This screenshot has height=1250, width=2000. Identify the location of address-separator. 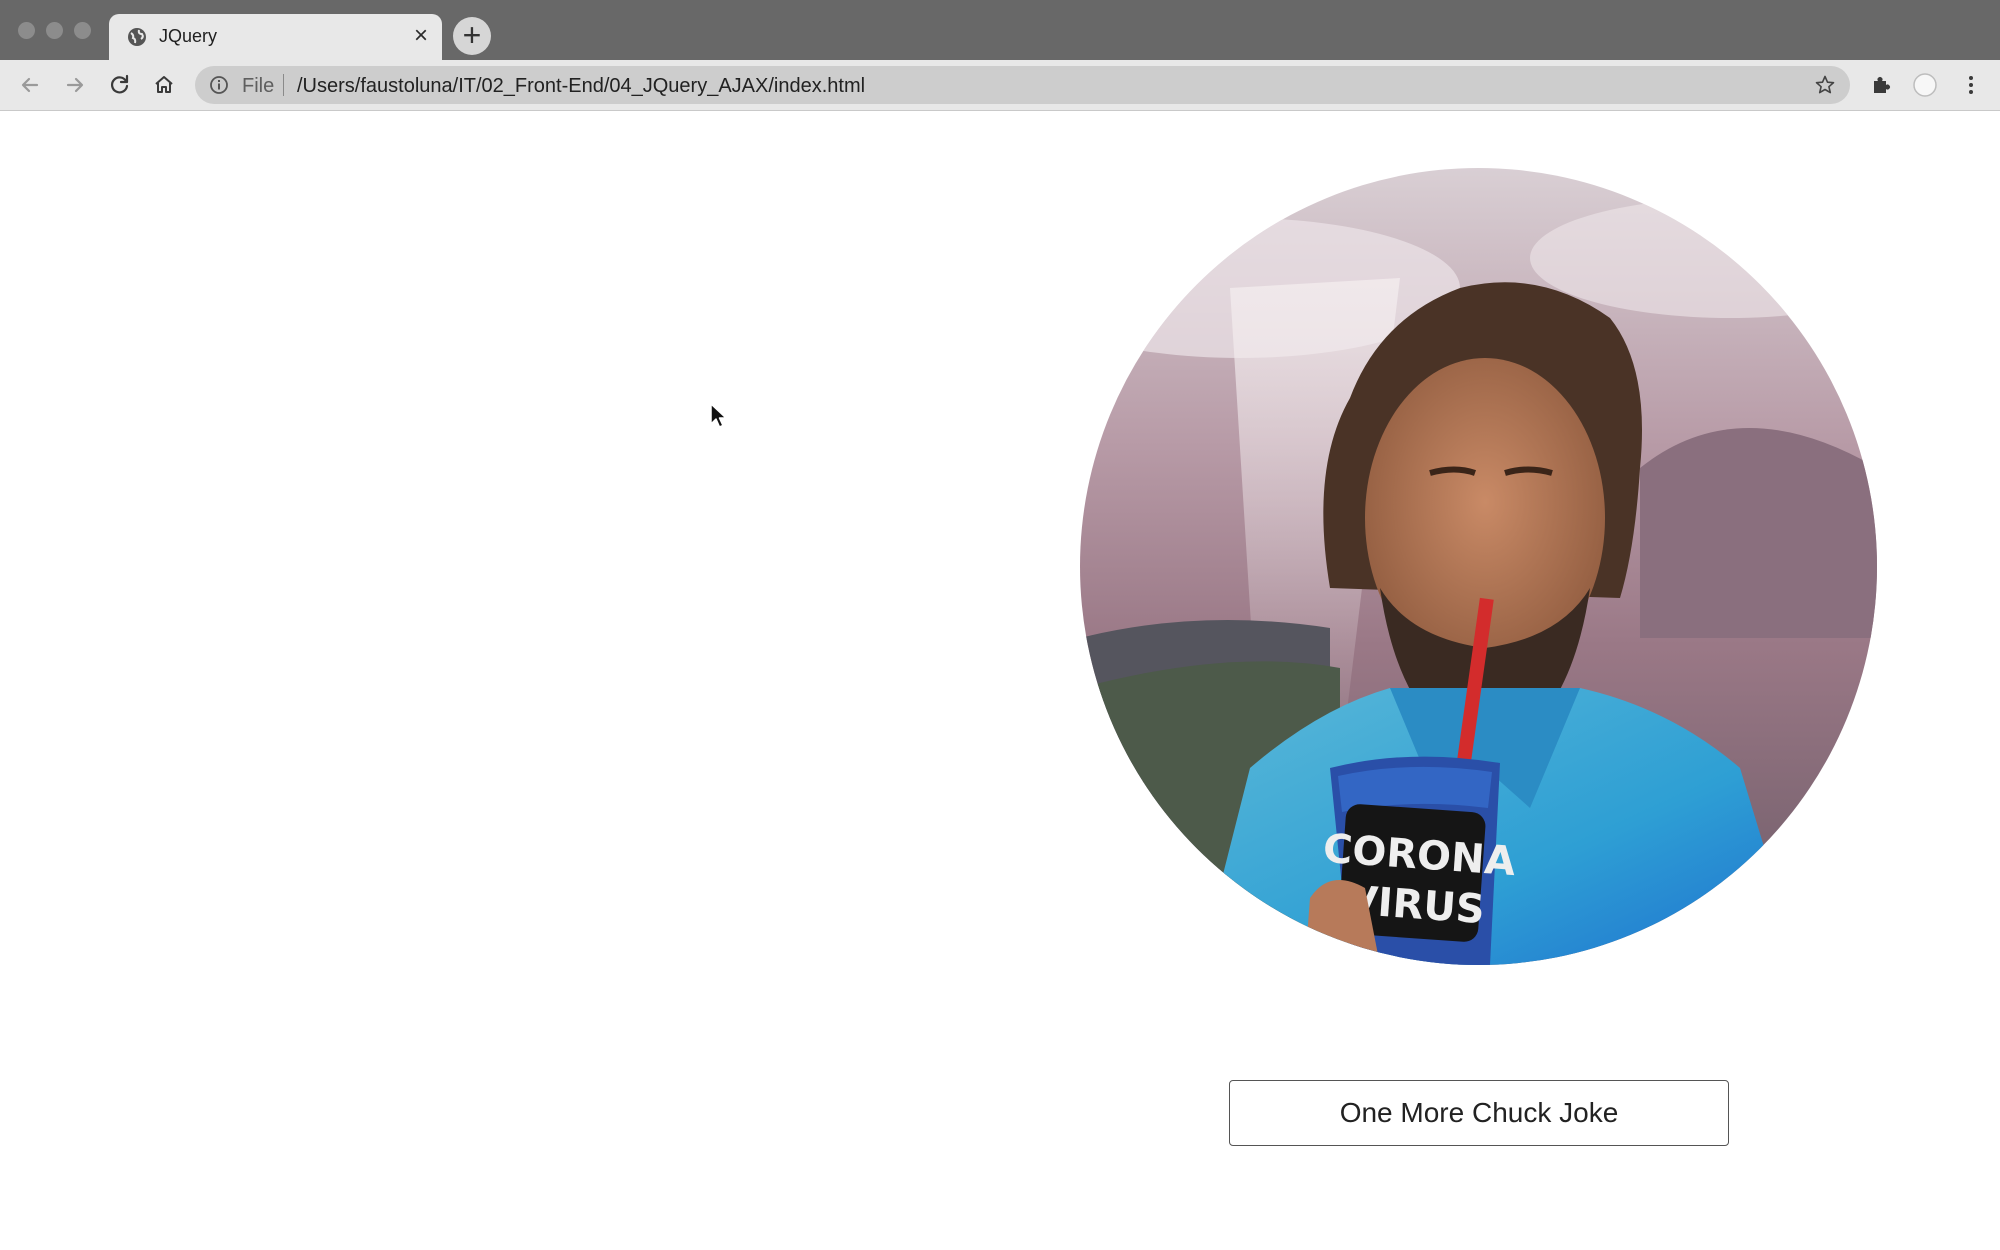
(283, 85).